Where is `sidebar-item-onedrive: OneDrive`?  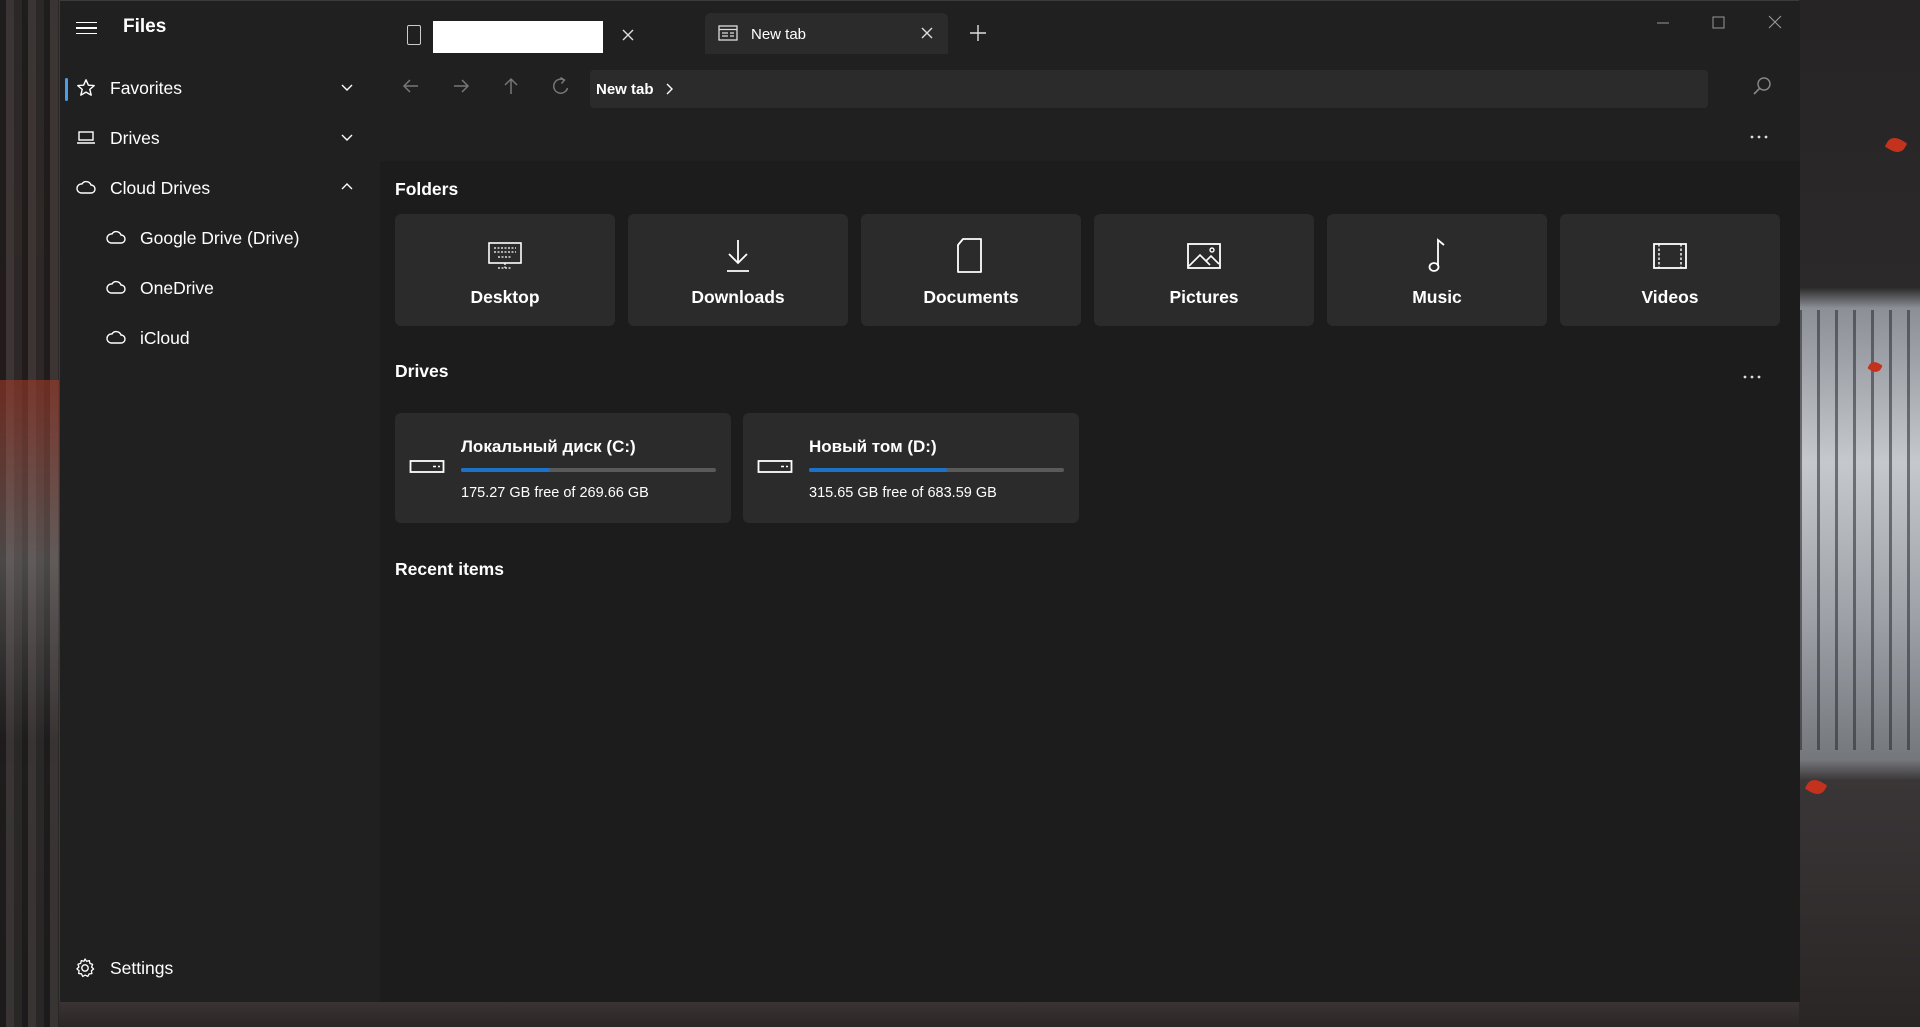
sidebar-item-onedrive: OneDrive is located at coordinates (220, 288).